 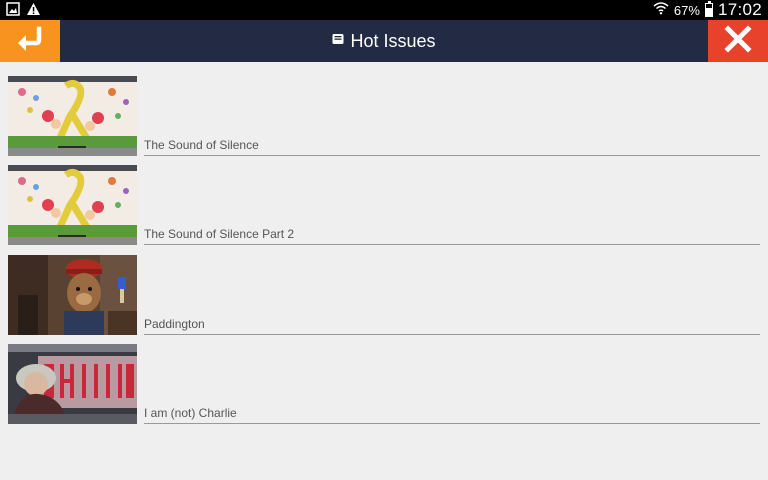 I want to click on page-title-group: Hot Issues, so click(x=384, y=41).